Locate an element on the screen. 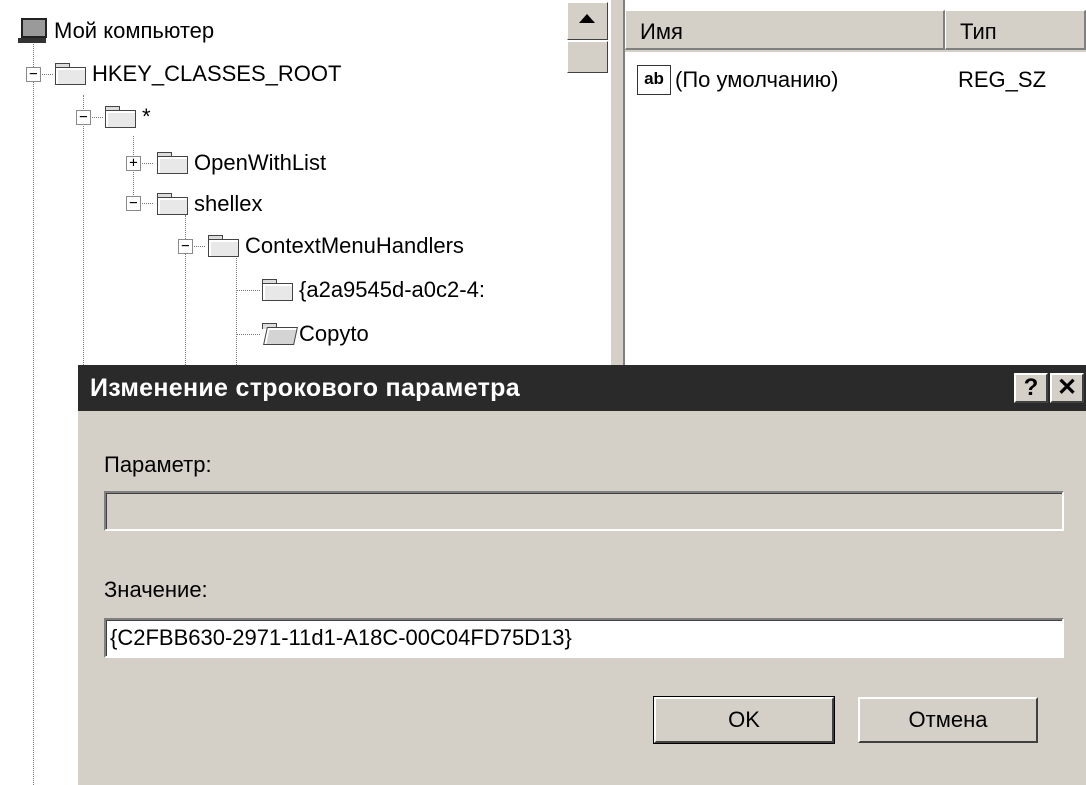 The height and width of the screenshot is (785, 1086). param-name-field is located at coordinates (584, 511).